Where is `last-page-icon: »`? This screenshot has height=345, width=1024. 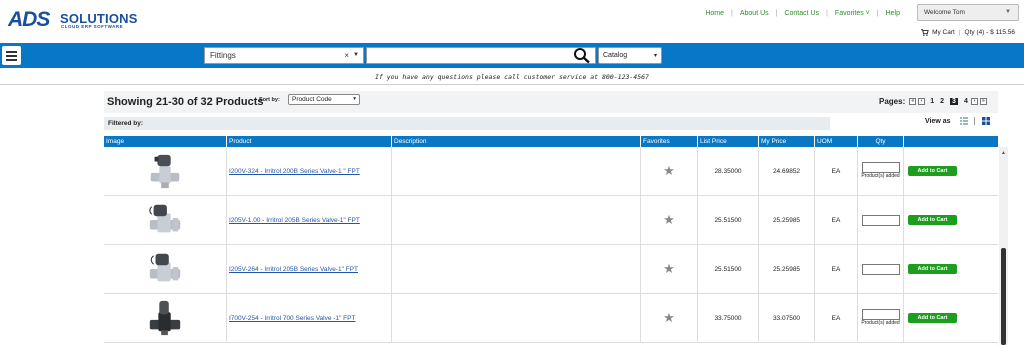
last-page-icon: » is located at coordinates (983, 101).